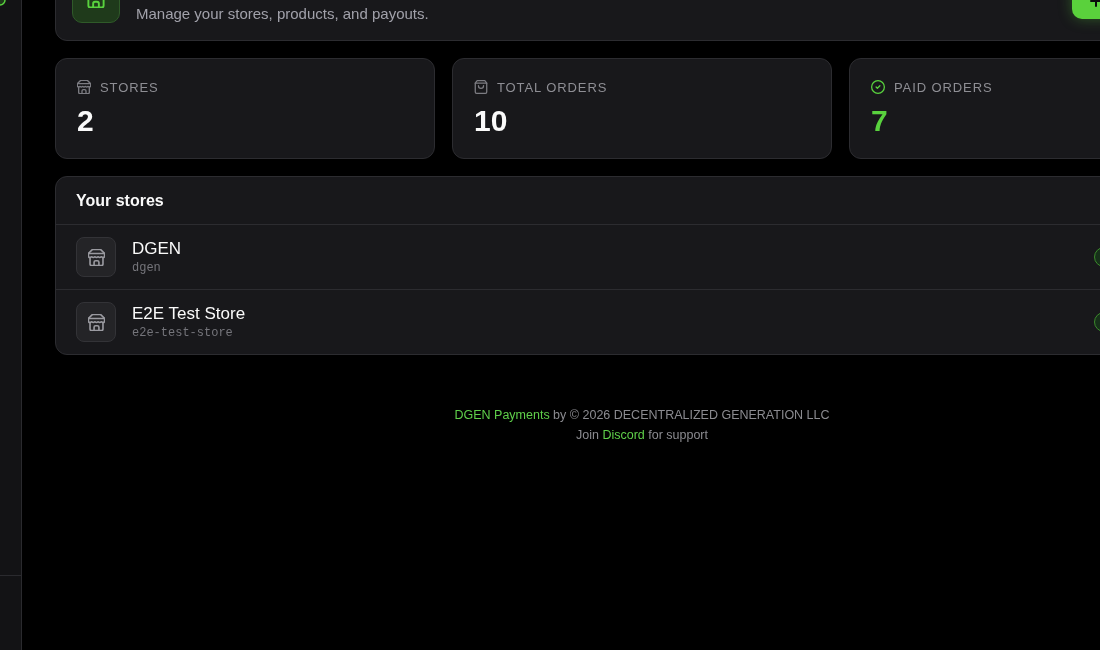 The height and width of the screenshot is (650, 1100). Describe the element at coordinates (282, 14) in the screenshot. I see `page-subtitle: Manage your stores, products, and payouts.` at that location.